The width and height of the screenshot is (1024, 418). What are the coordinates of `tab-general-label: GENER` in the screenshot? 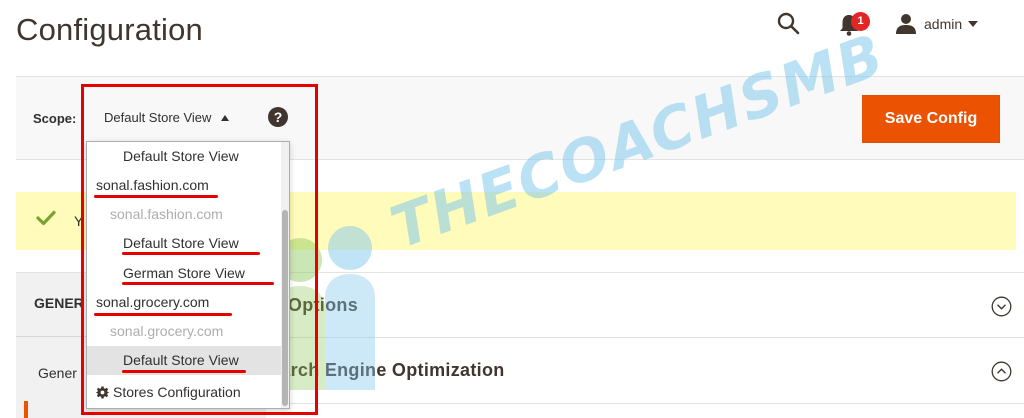 It's located at (59, 303).